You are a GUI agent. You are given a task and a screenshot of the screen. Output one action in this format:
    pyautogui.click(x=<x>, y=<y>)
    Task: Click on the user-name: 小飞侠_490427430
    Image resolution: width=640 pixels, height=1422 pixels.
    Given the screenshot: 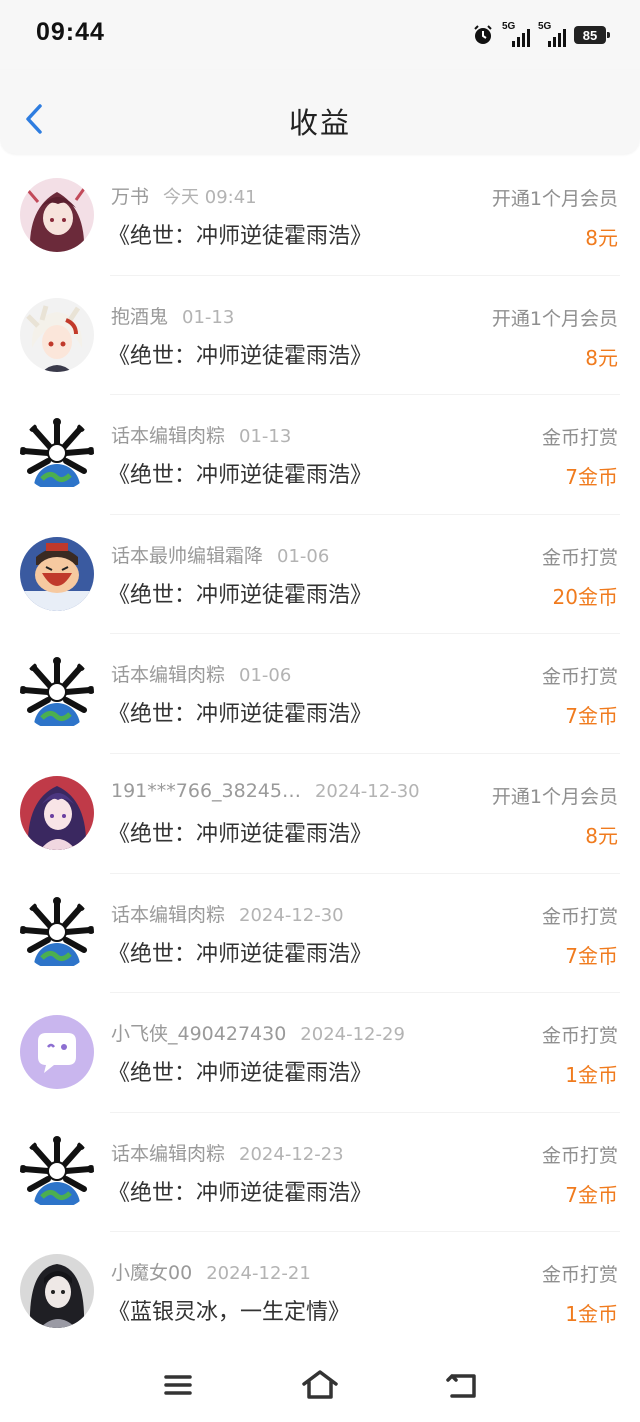 What is the action you would take?
    pyautogui.click(x=199, y=1034)
    